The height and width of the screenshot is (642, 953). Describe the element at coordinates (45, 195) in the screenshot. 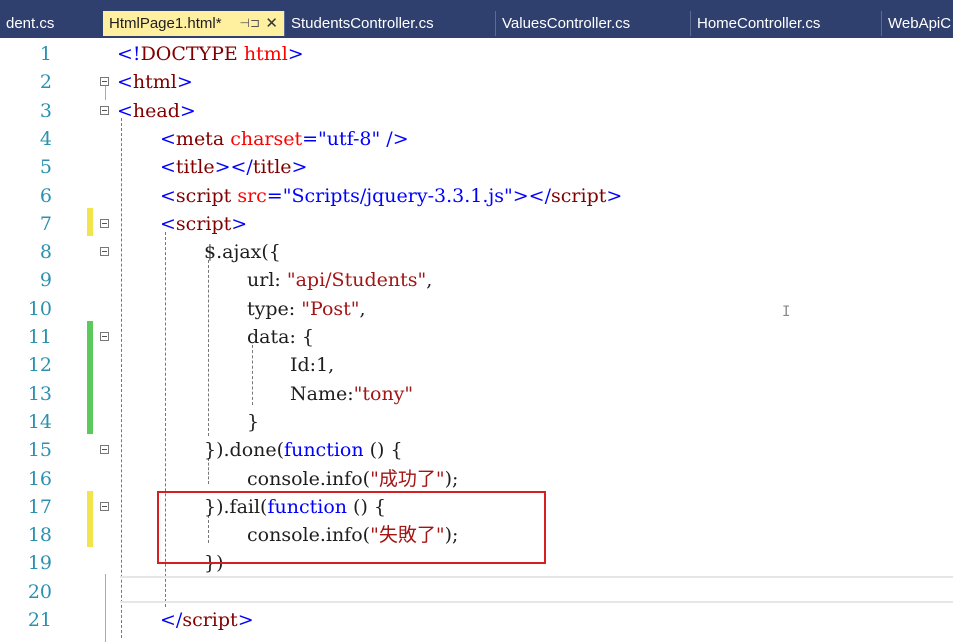

I see `line-number: 6` at that location.